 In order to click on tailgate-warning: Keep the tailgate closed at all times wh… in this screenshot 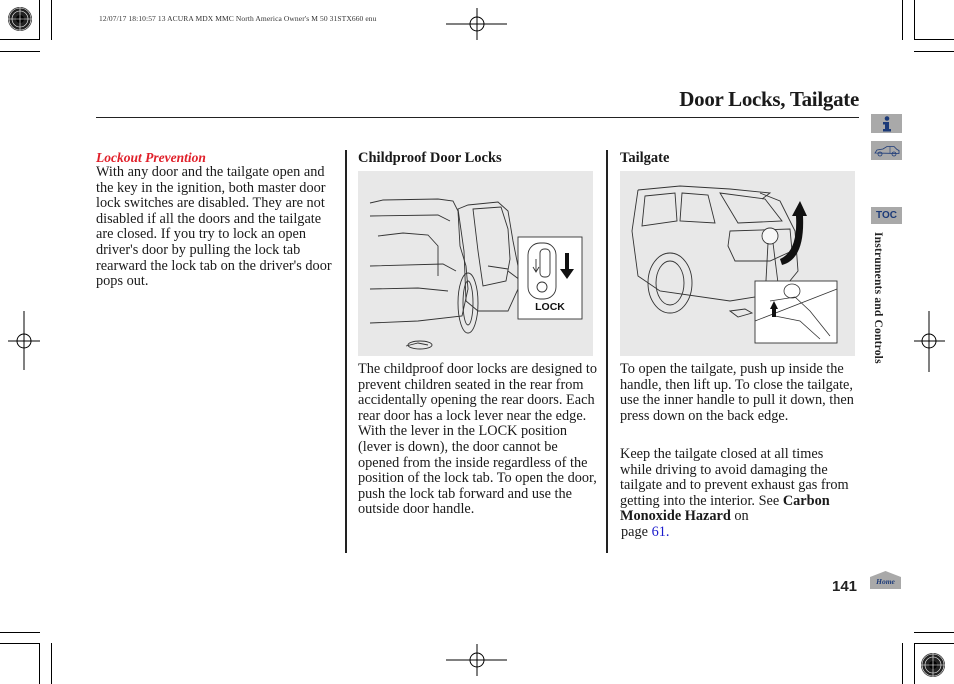, I will do `click(738, 493)`.